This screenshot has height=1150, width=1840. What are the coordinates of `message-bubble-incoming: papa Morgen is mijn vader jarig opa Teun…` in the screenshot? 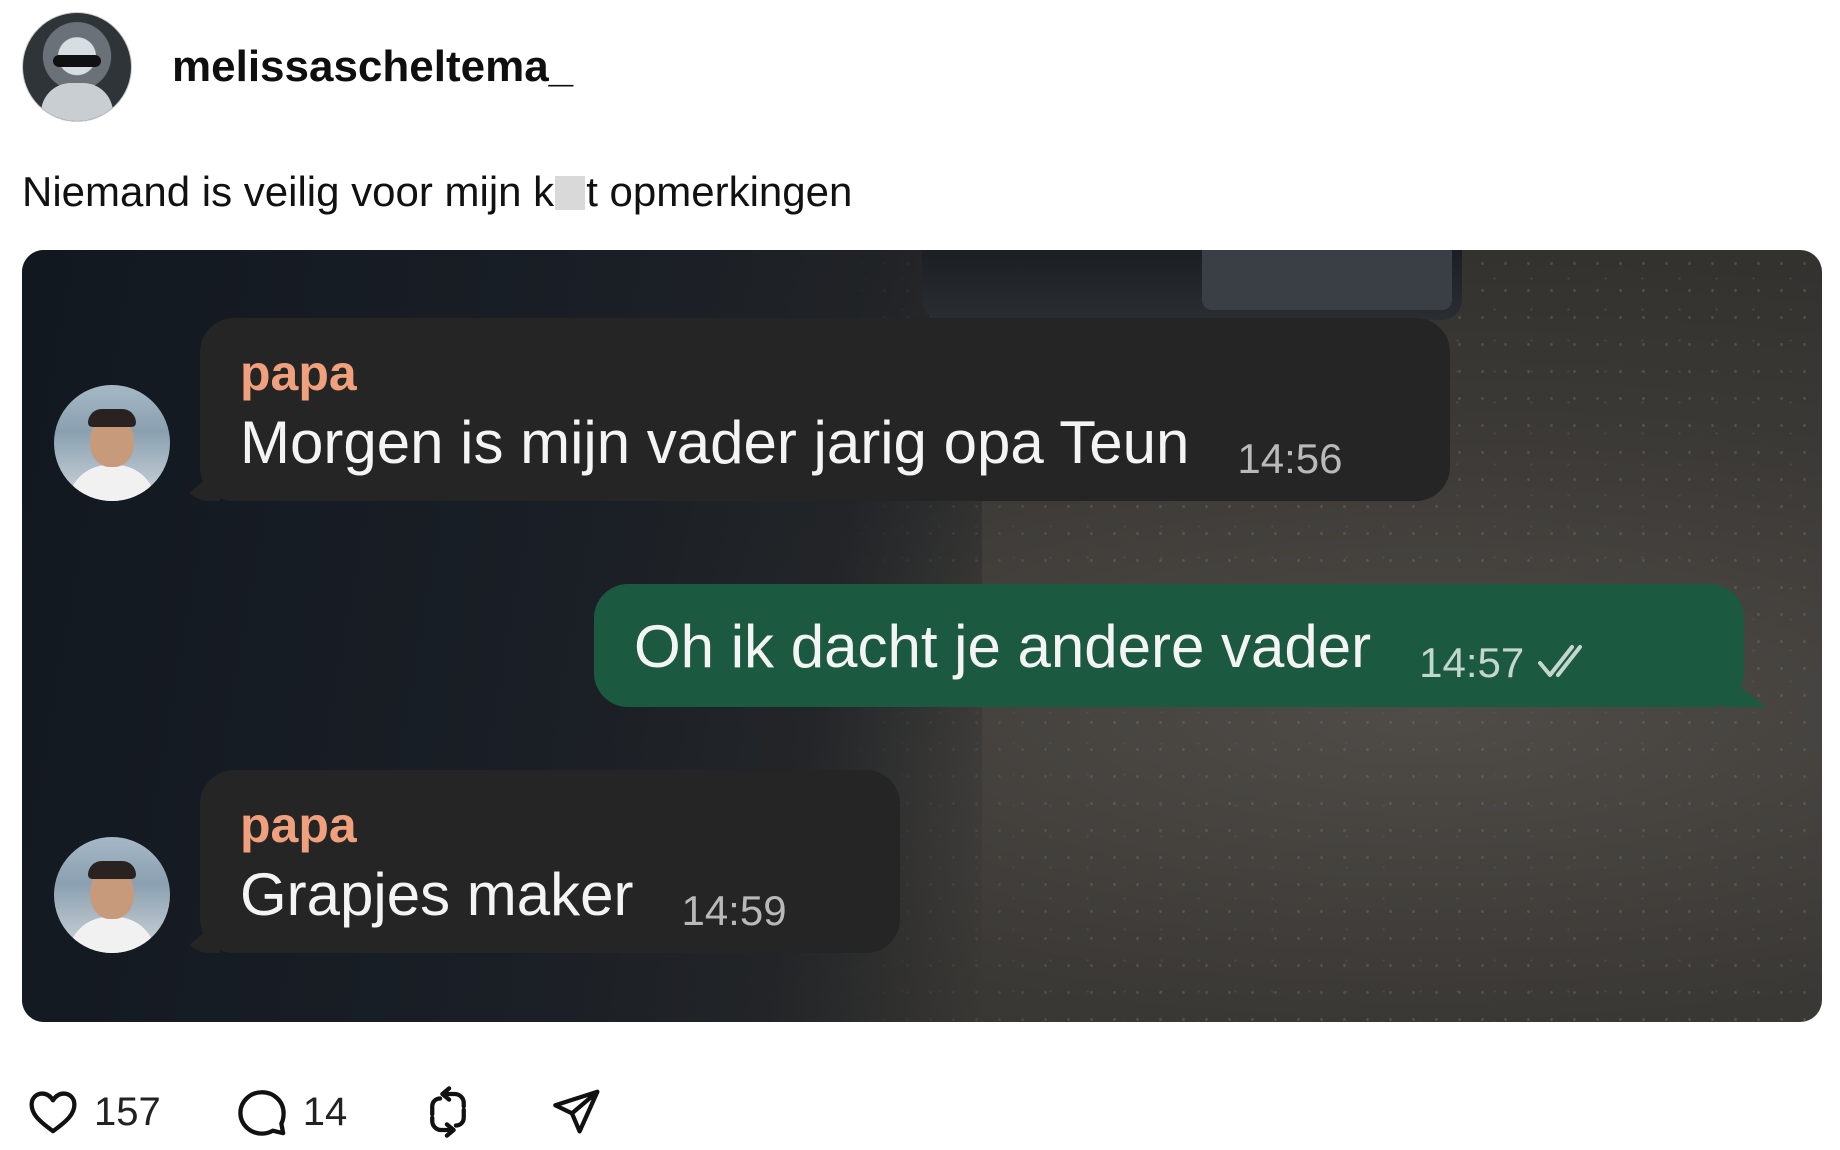 It's located at (825, 409).